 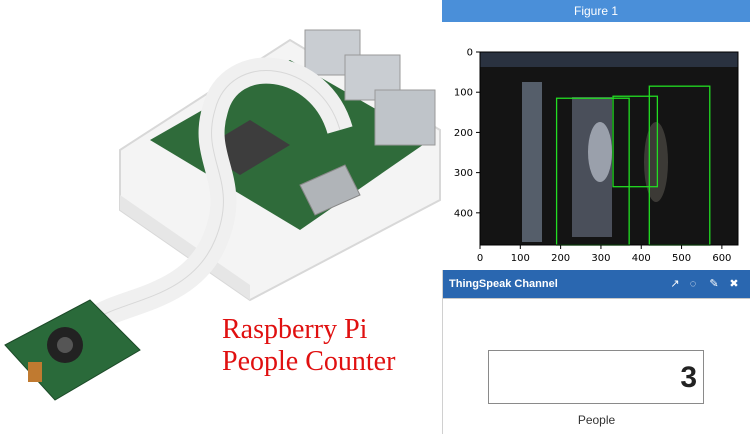 I want to click on people-count-display: 3, so click(x=596, y=377).